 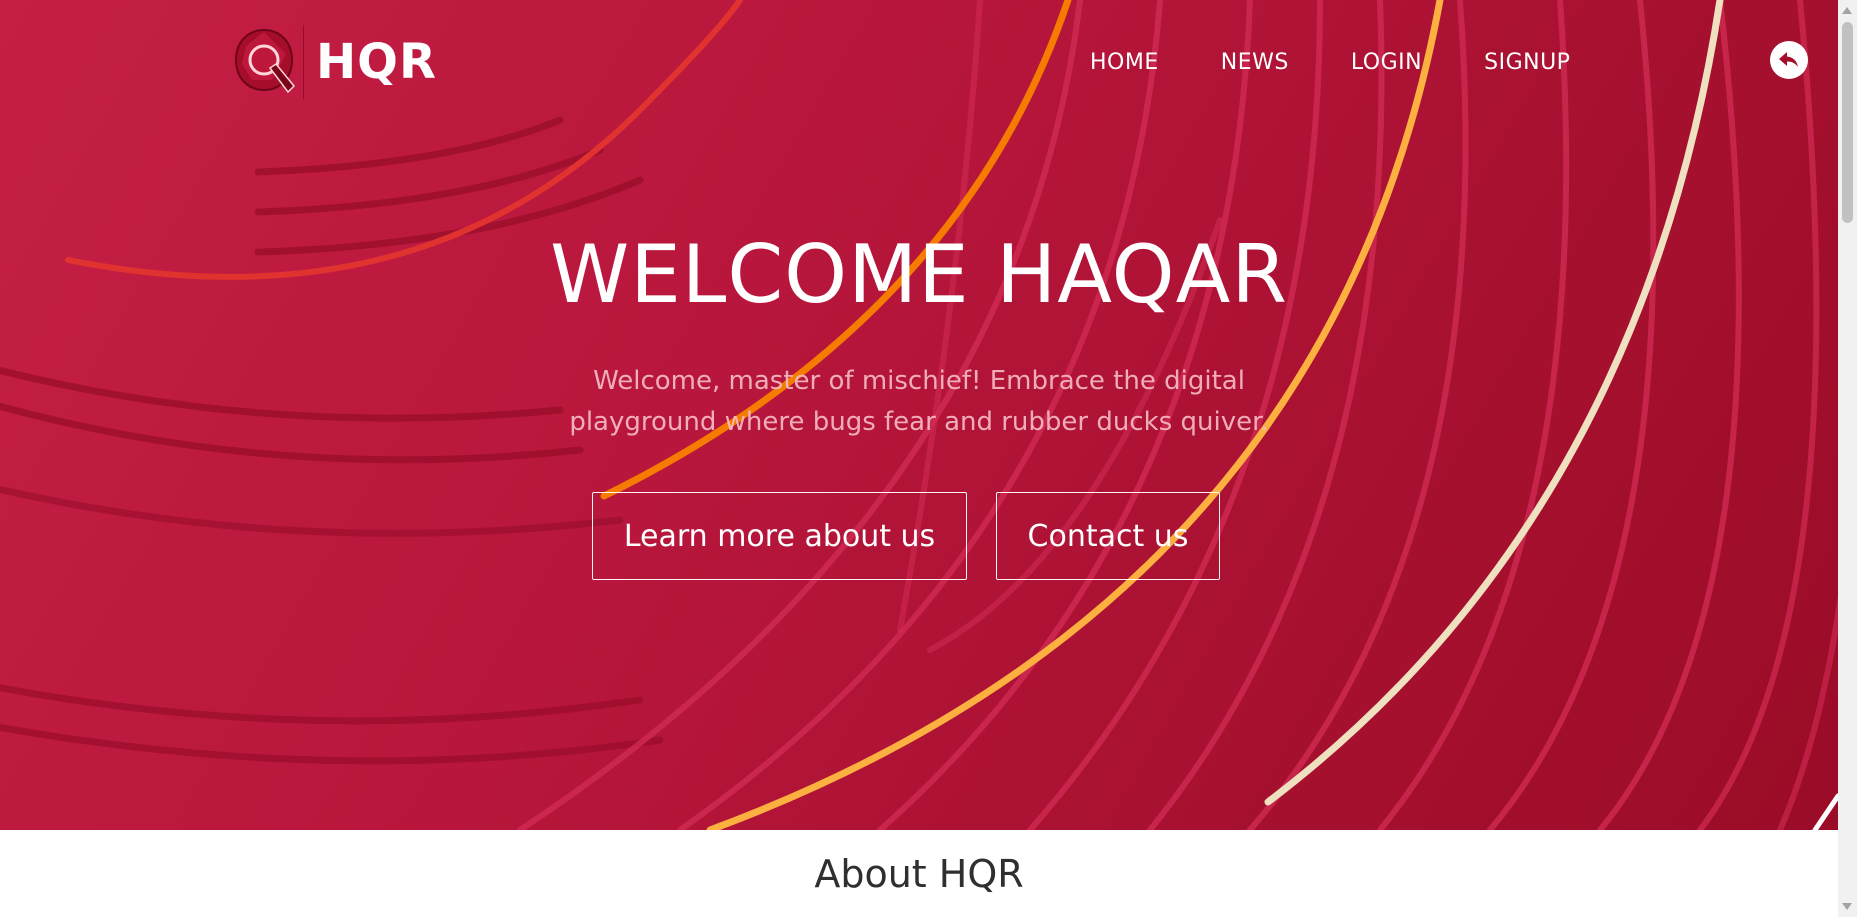 I want to click on nav-signup: SIGNUP, so click(x=1527, y=62).